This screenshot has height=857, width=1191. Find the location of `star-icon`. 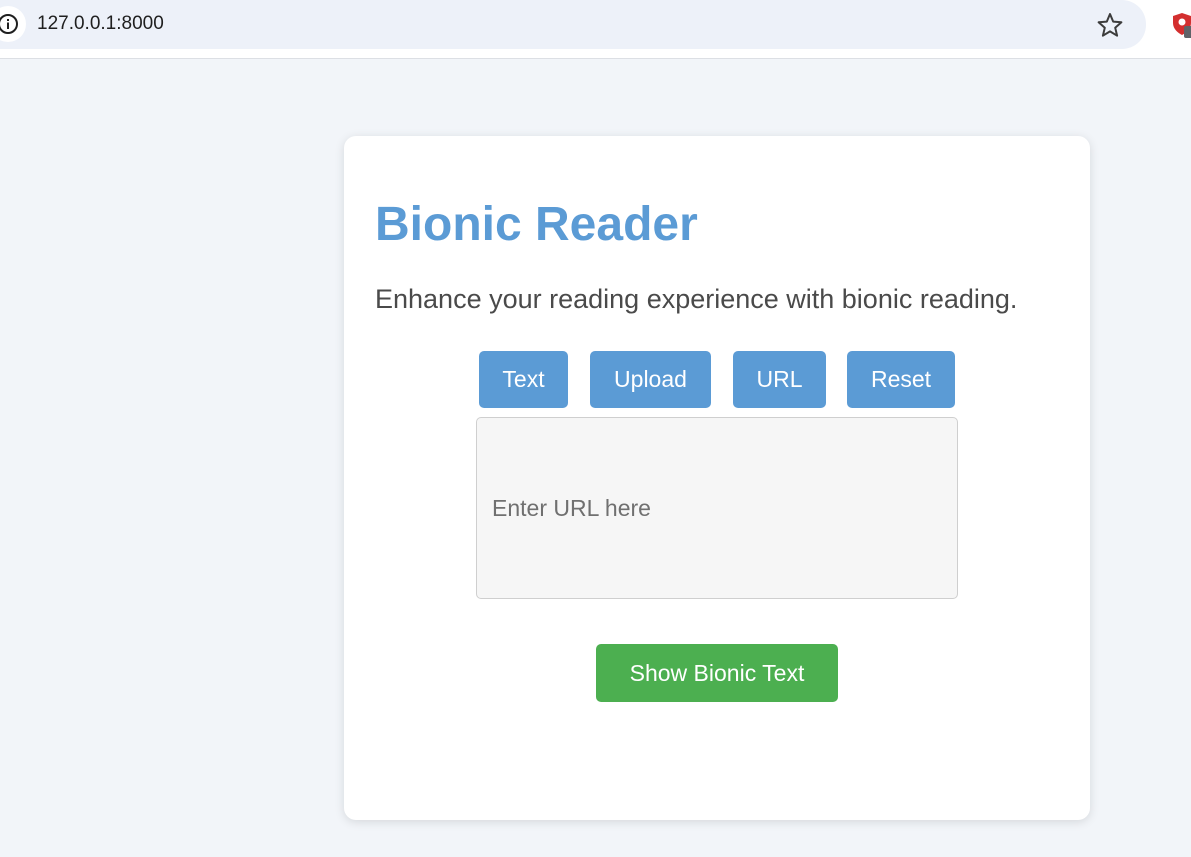

star-icon is located at coordinates (1110, 25).